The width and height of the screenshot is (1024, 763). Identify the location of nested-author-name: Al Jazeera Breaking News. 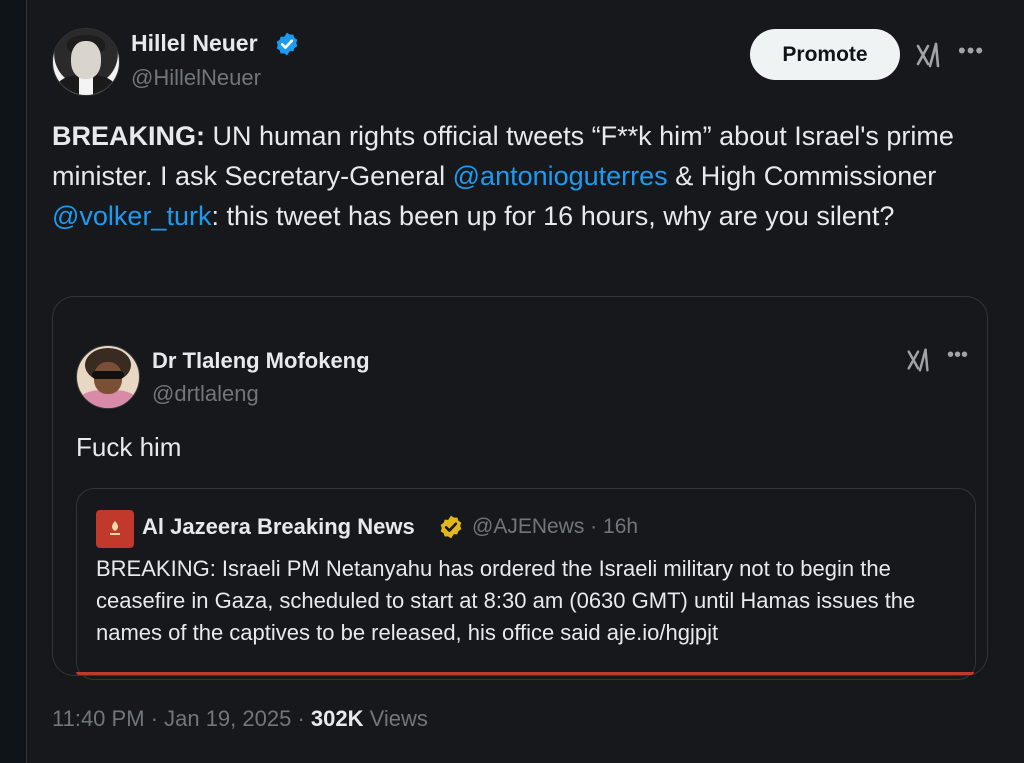
(278, 527).